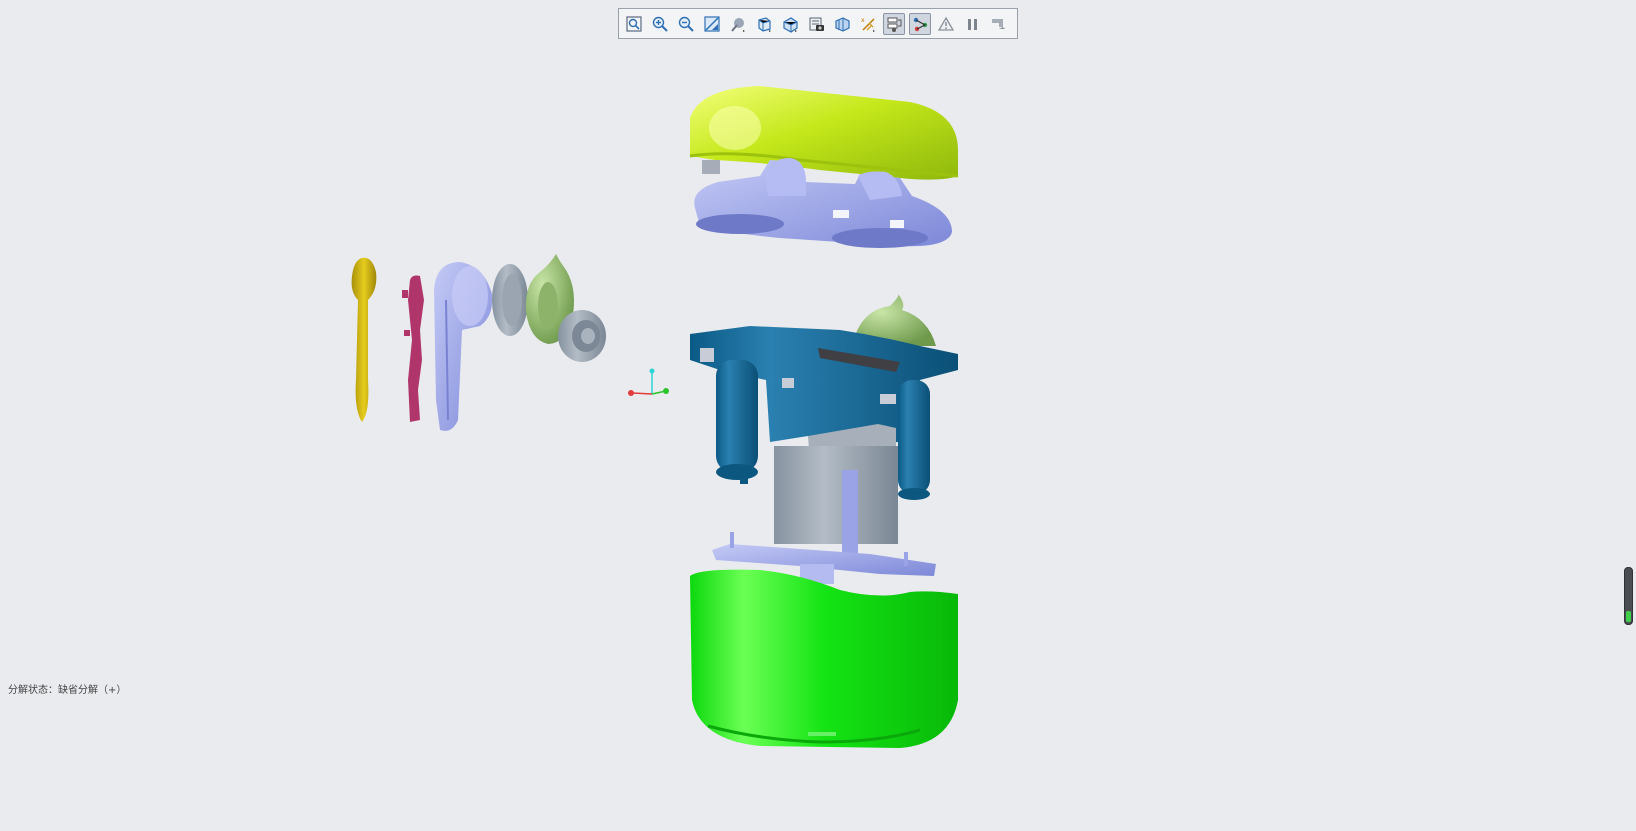 The width and height of the screenshot is (1636, 831). What do you see at coordinates (824, 133) in the screenshot?
I see `case-lid-part` at bounding box center [824, 133].